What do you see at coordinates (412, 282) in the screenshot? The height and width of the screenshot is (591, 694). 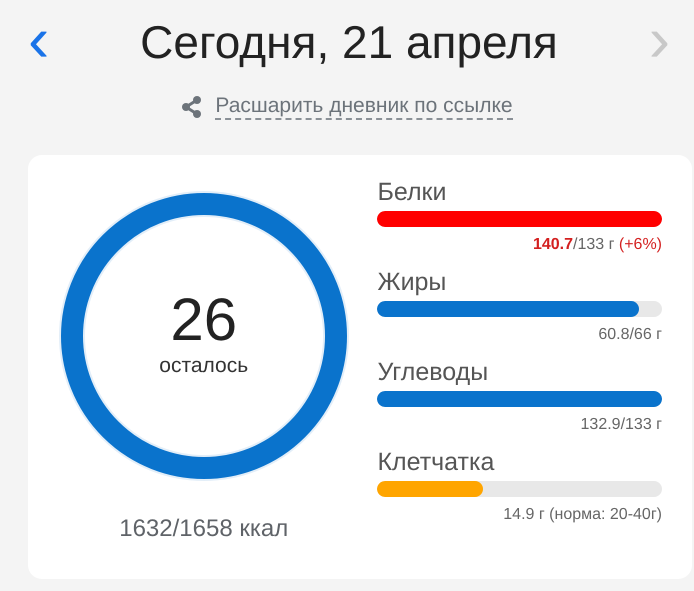 I see `nutrient-name: Жиры` at bounding box center [412, 282].